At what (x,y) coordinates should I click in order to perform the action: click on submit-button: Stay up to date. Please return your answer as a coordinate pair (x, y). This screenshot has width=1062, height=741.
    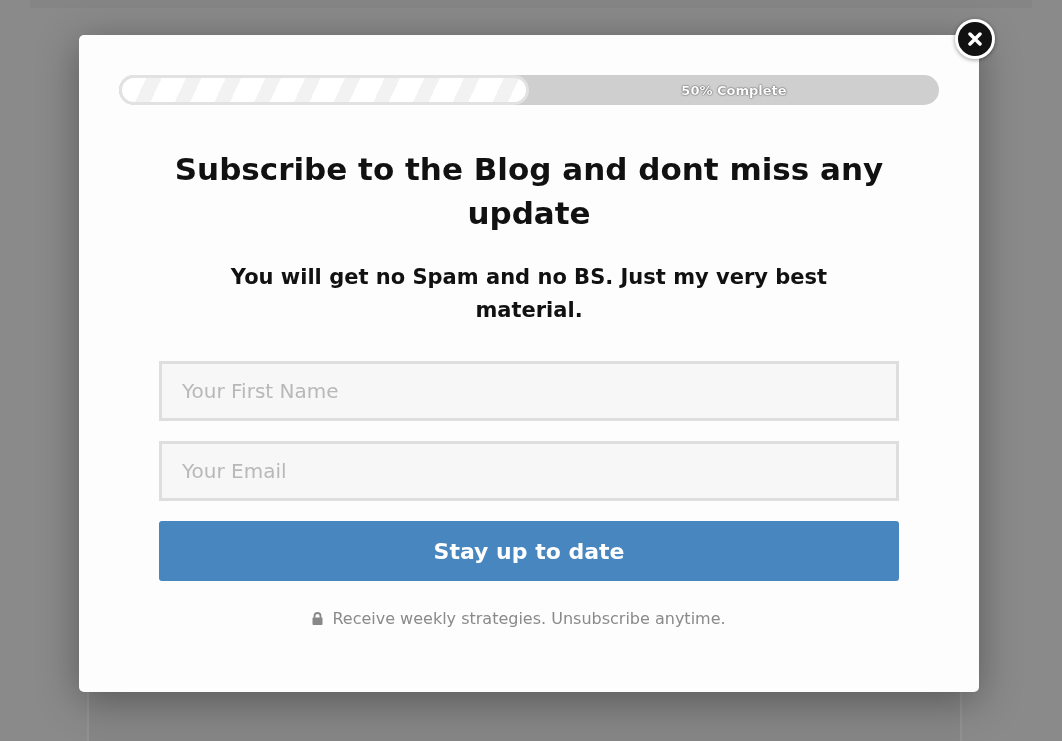
    Looking at the image, I should click on (529, 551).